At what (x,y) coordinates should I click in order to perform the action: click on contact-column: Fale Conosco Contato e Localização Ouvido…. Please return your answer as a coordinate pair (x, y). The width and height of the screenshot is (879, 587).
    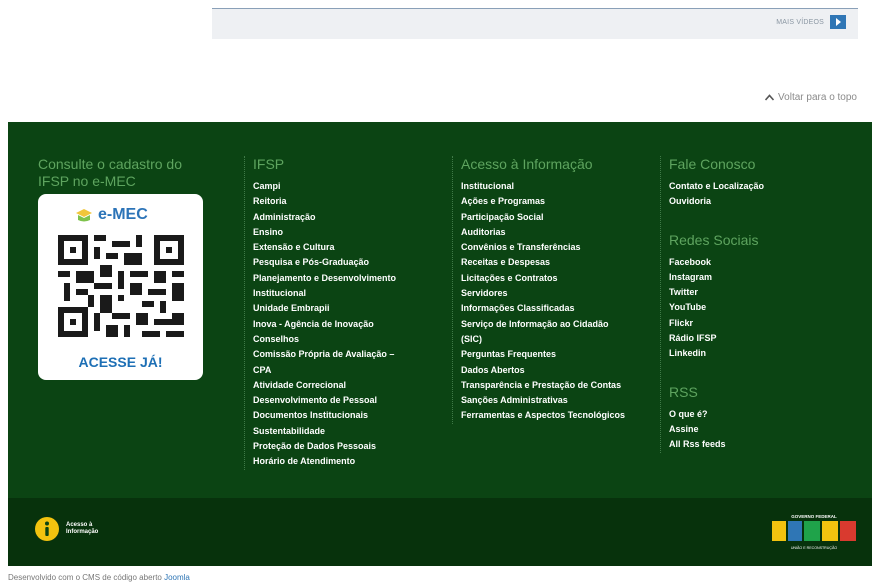
    Looking at the image, I should click on (750, 304).